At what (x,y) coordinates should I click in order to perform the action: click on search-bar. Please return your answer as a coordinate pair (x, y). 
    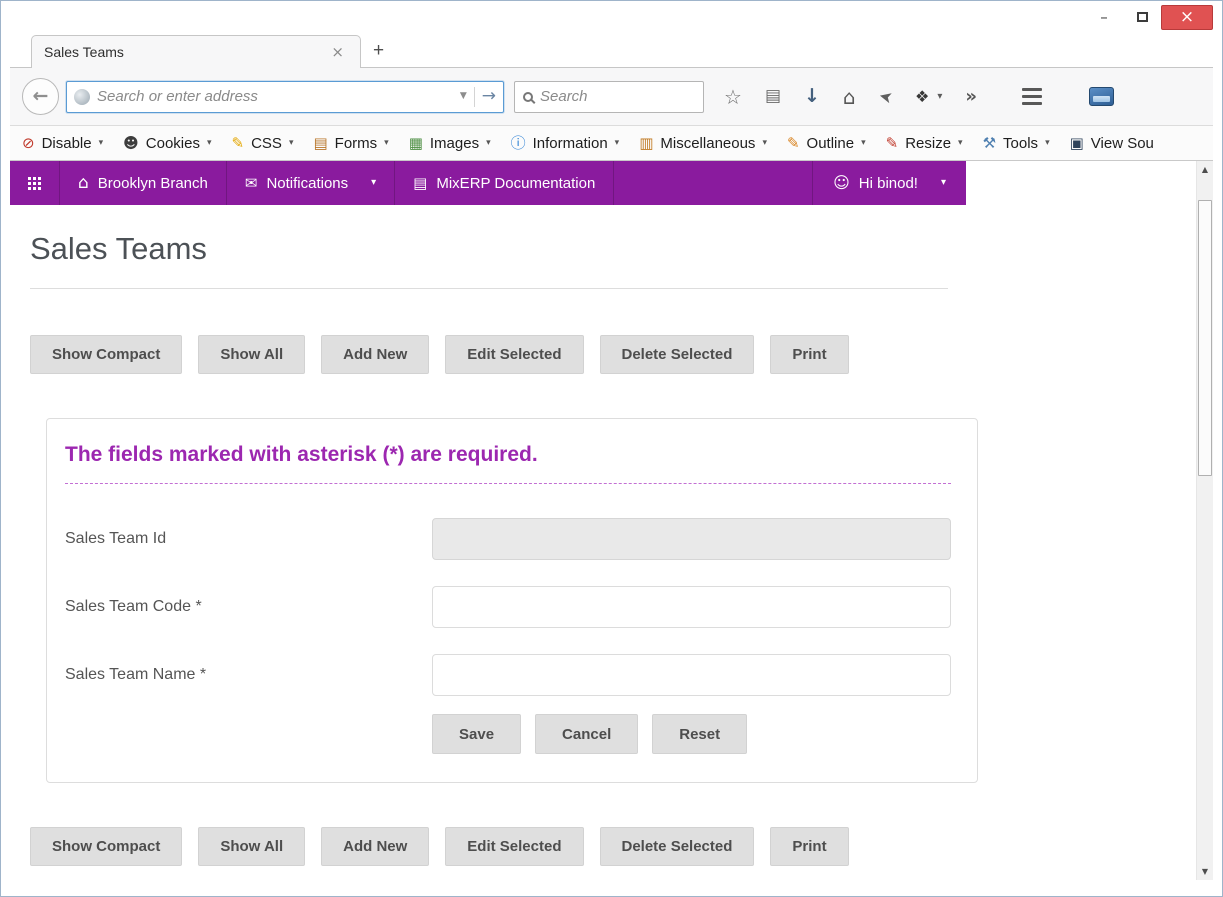
    Looking at the image, I should click on (609, 96).